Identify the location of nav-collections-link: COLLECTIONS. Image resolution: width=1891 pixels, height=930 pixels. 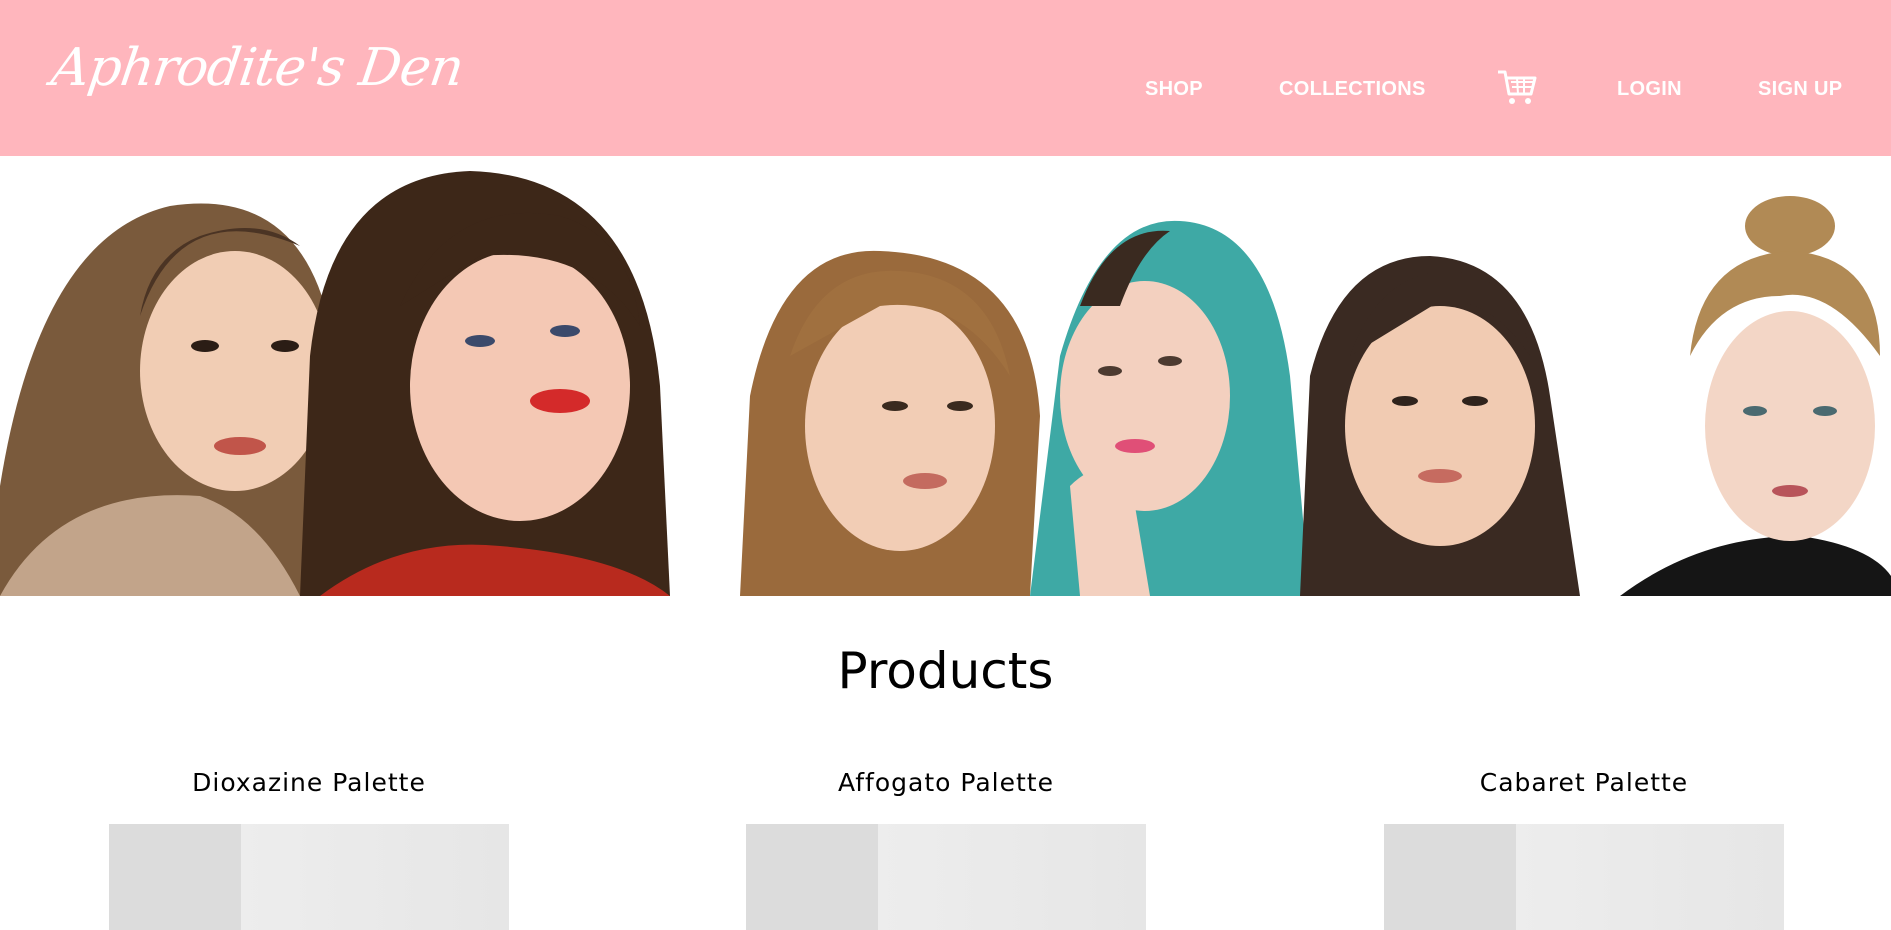
(1352, 89).